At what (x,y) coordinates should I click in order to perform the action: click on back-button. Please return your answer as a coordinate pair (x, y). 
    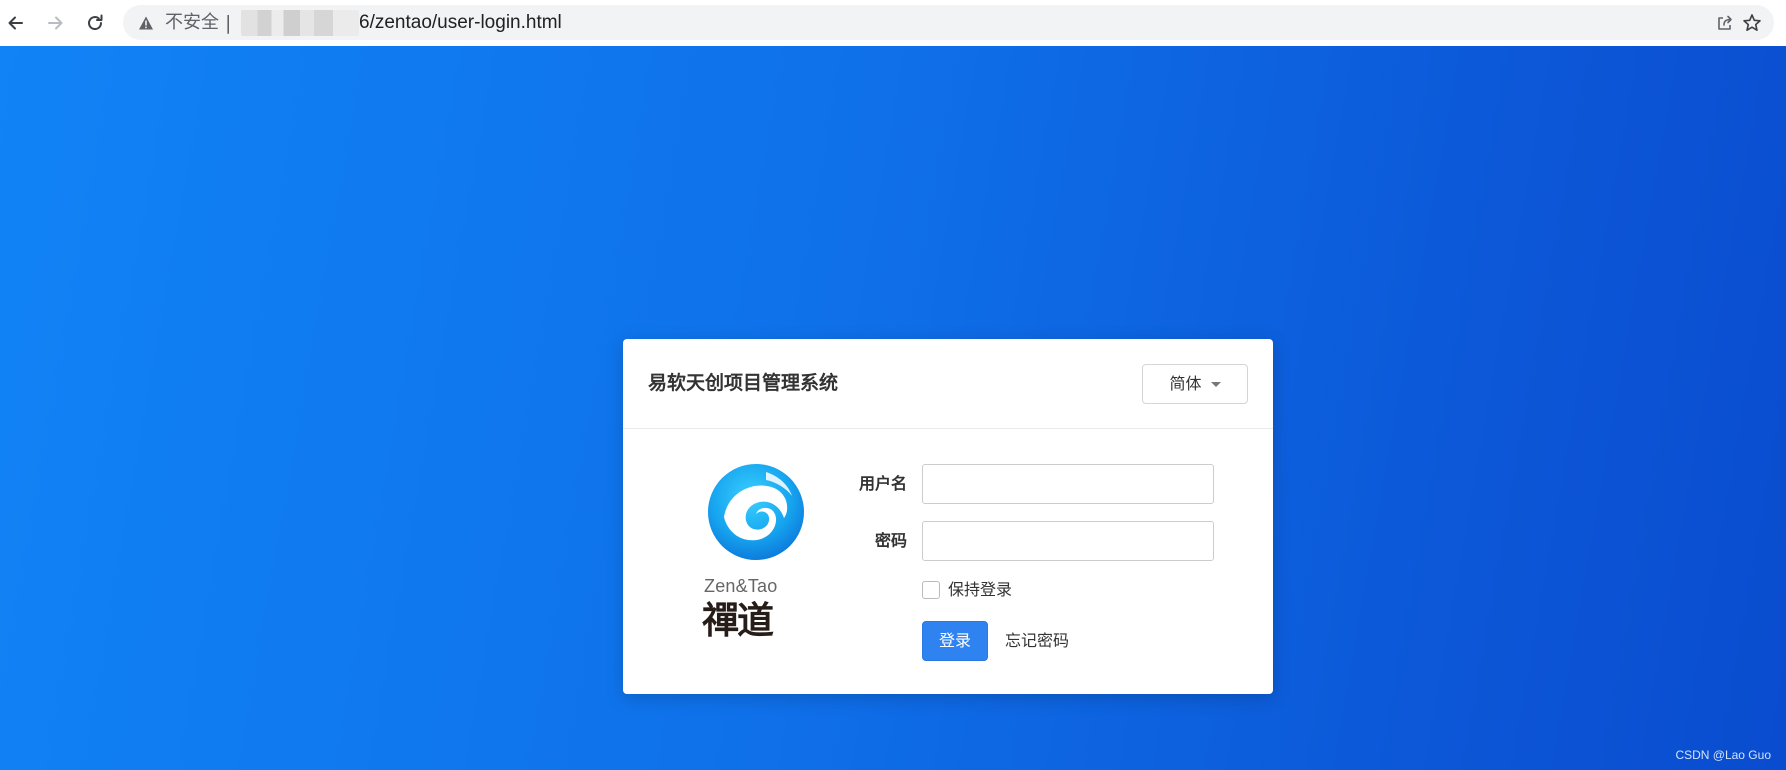
    Looking at the image, I should click on (16, 23).